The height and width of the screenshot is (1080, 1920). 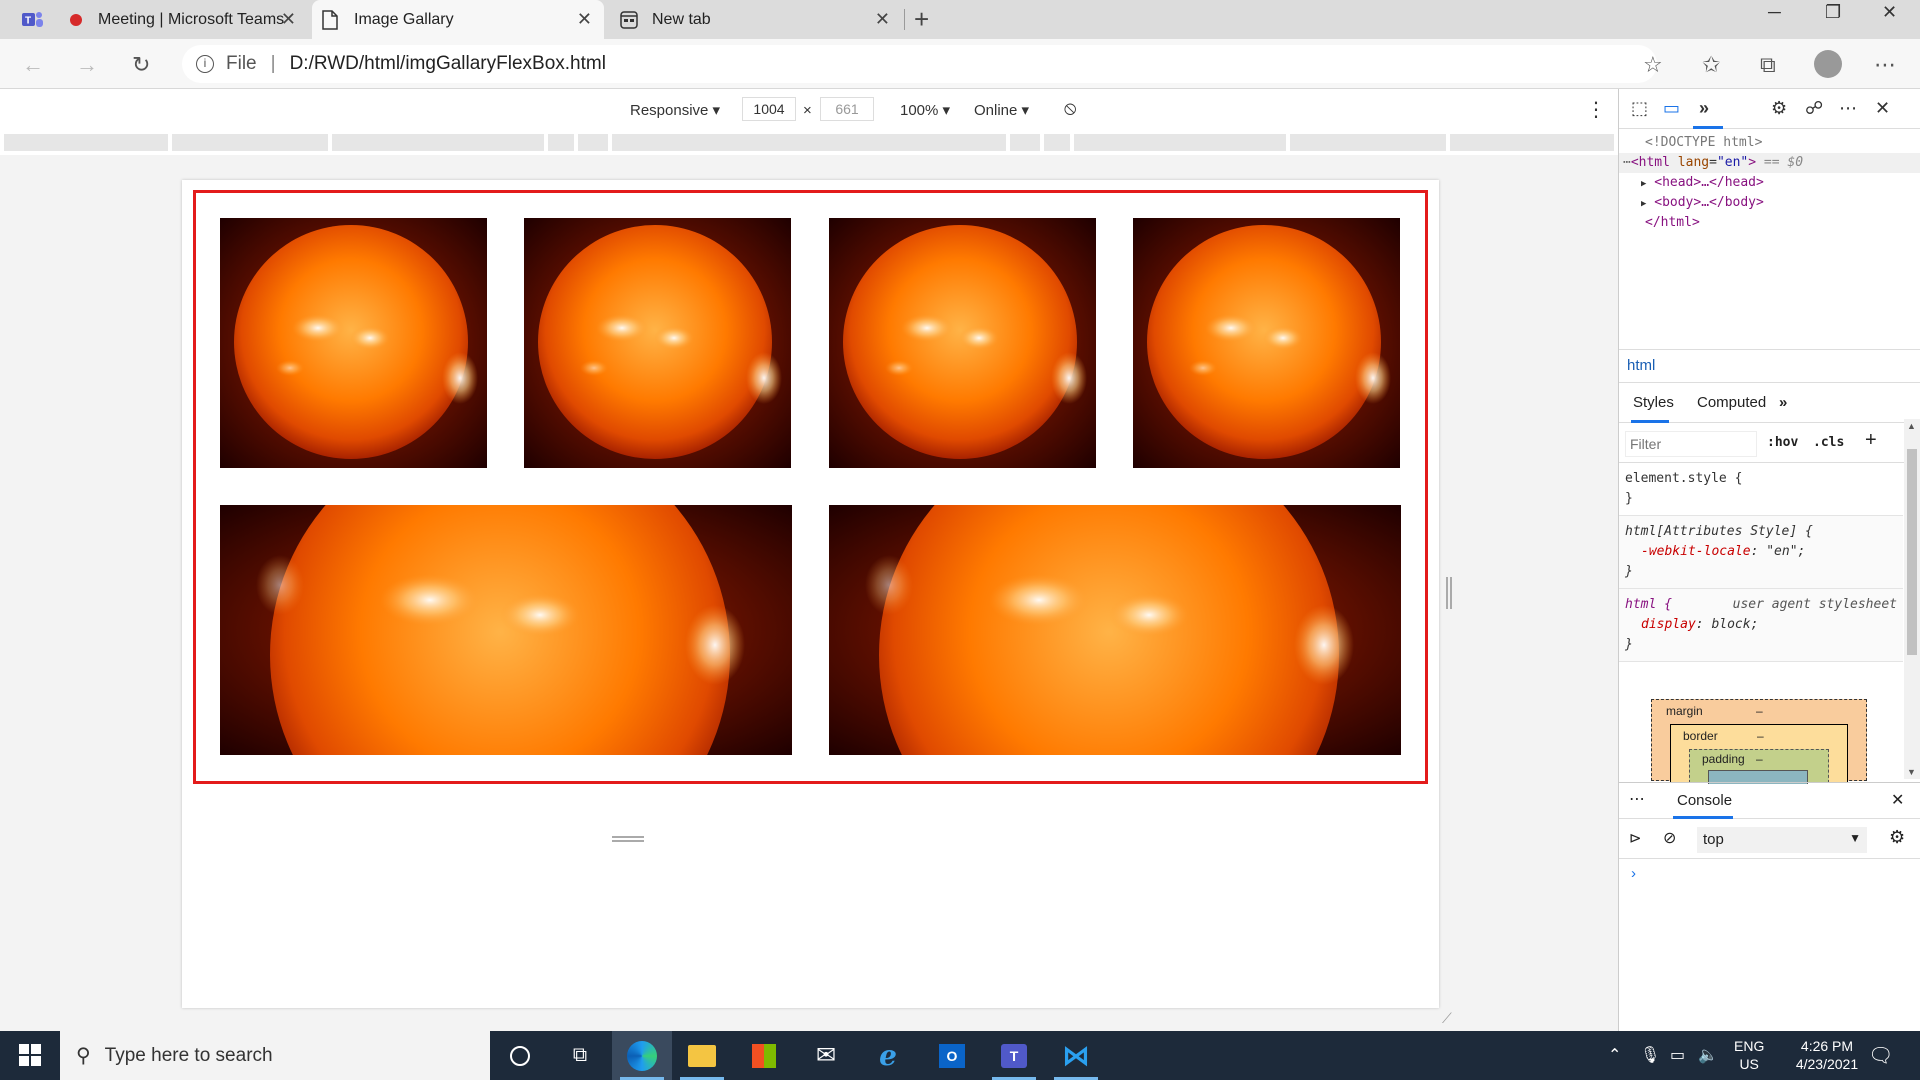 What do you see at coordinates (769, 109) in the screenshot?
I see `viewport-width-input: 1004` at bounding box center [769, 109].